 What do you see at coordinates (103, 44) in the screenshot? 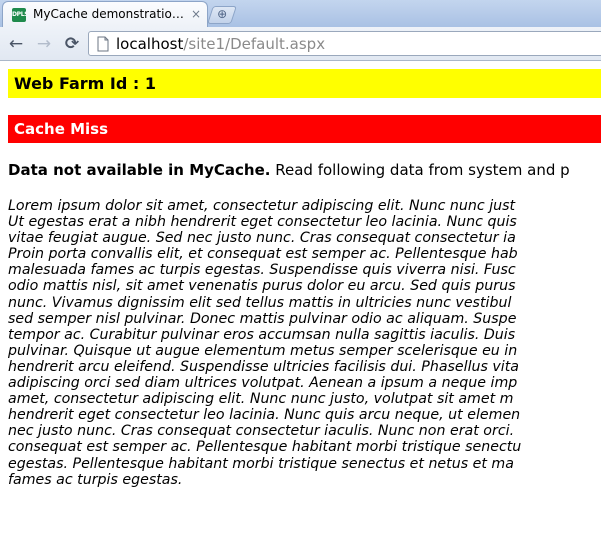
I see `page-icon` at bounding box center [103, 44].